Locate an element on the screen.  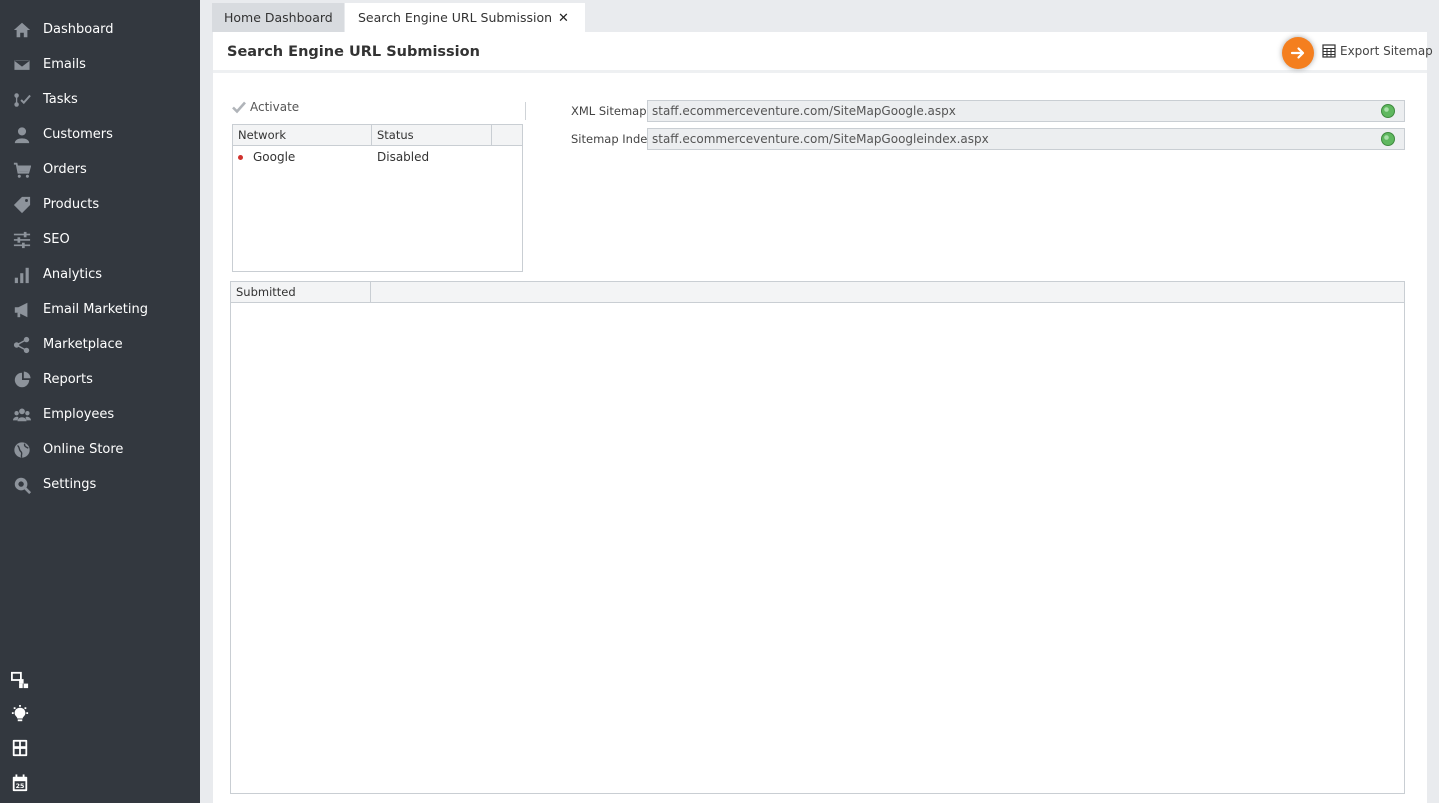
sliders-icon is located at coordinates (22, 240).